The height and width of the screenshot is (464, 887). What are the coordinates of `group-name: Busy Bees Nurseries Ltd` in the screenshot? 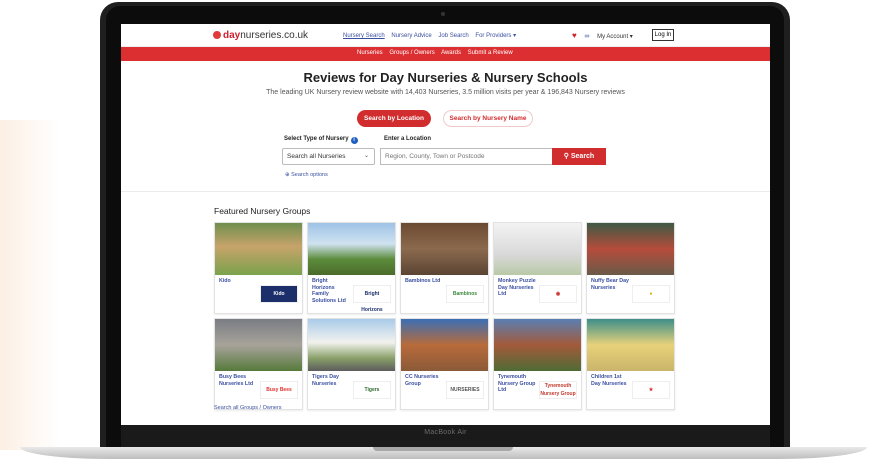 It's located at (236, 380).